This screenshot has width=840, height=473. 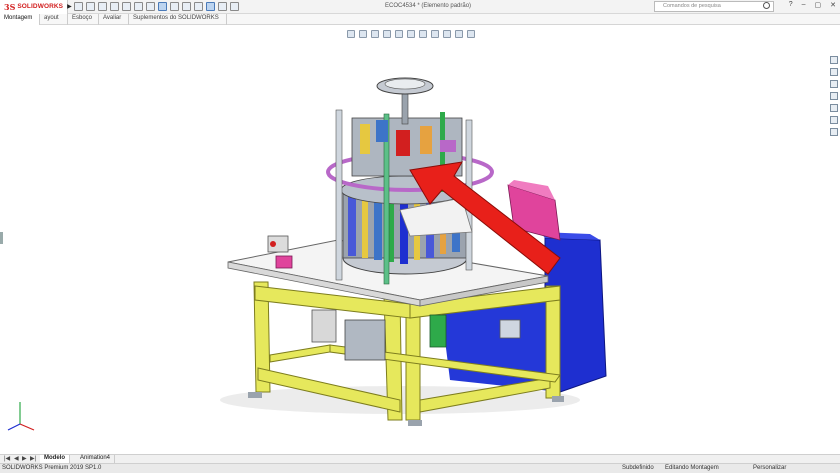 I want to click on quick-access-toolbar, so click(x=153, y=6).